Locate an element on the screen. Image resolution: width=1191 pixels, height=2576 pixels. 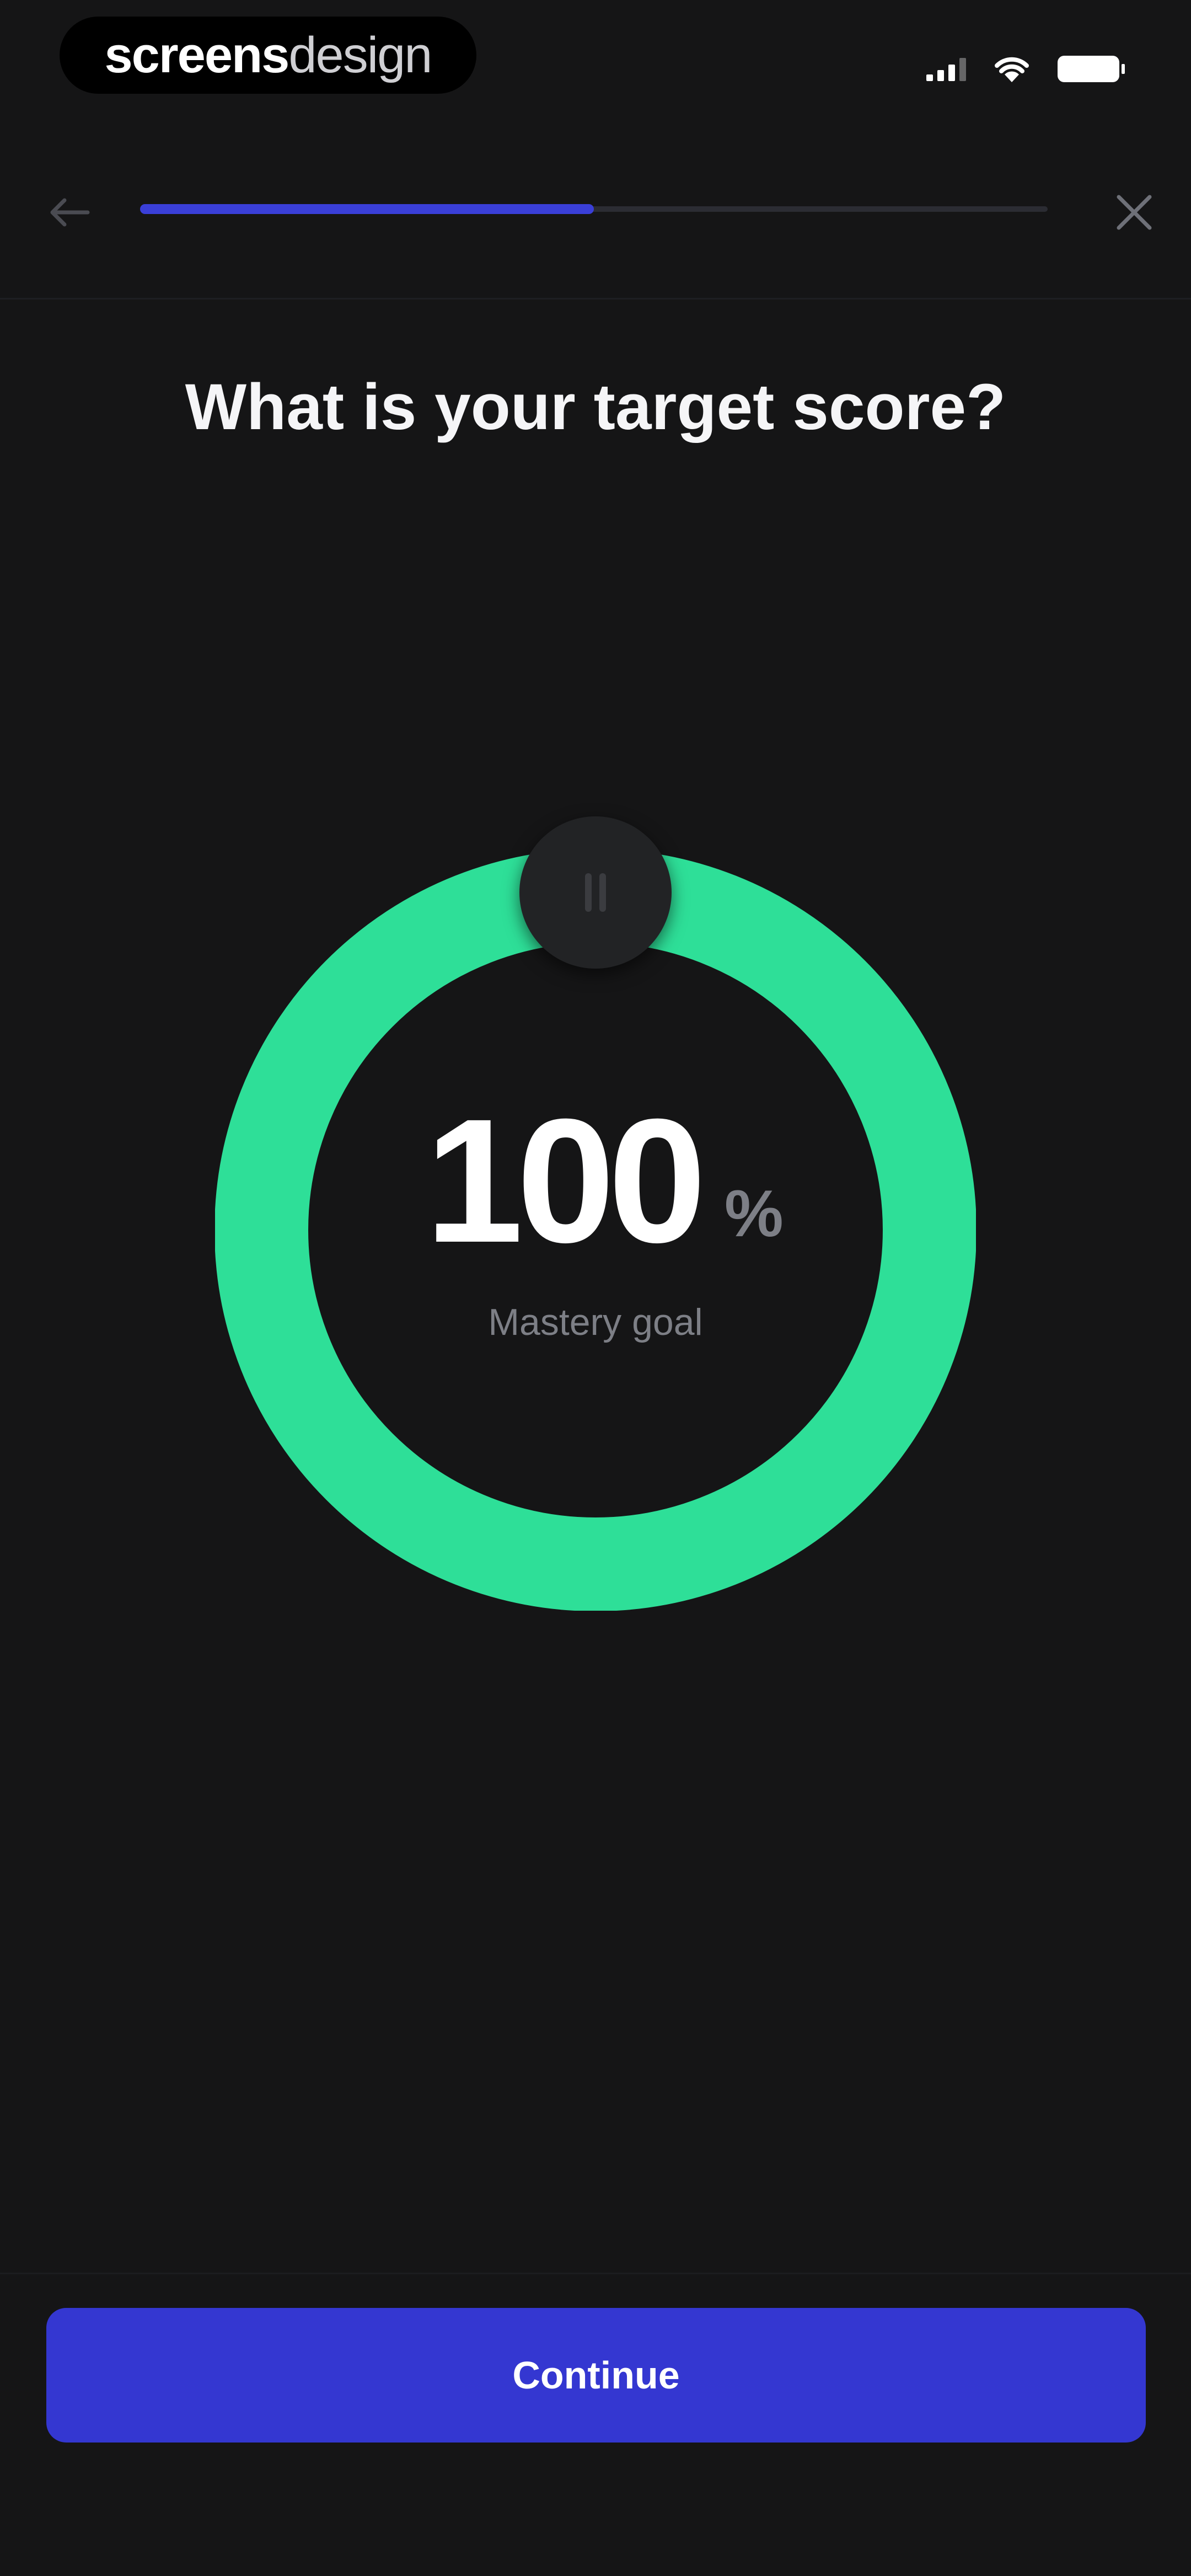
wifi-icon is located at coordinates (1012, 69).